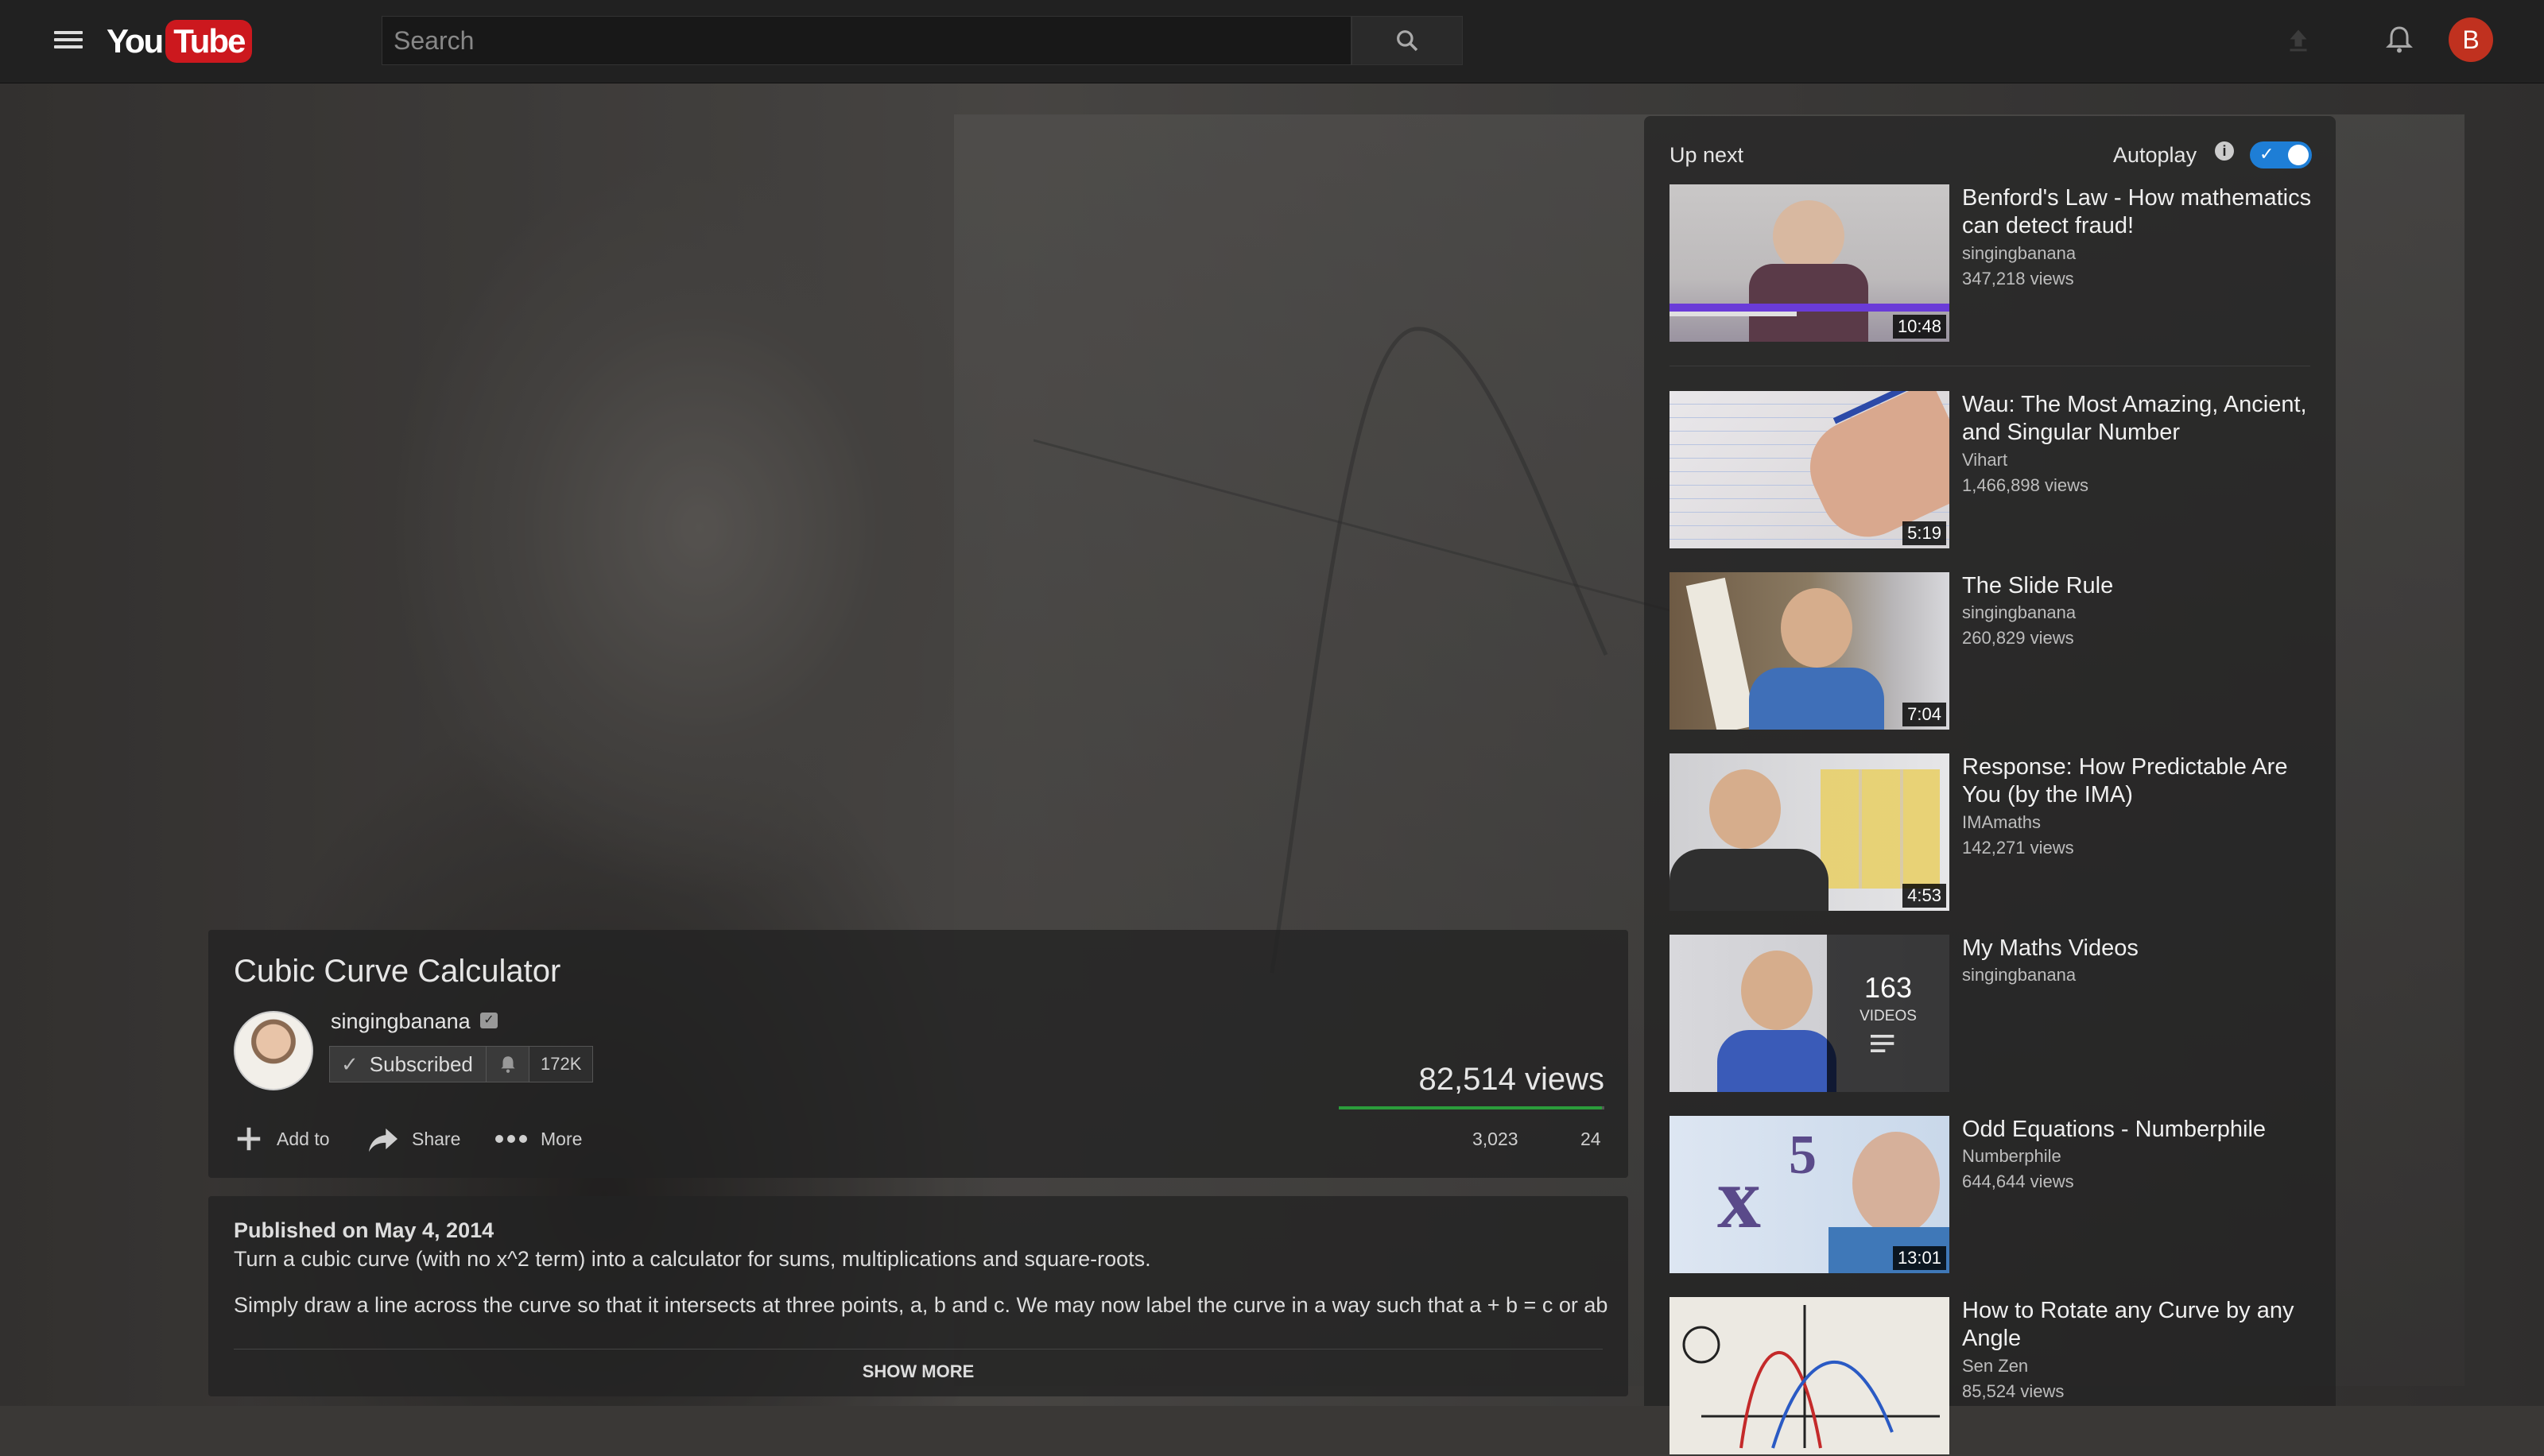 The image size is (2544, 1456). What do you see at coordinates (1996, 1366) in the screenshot?
I see `recommendation-channel: Sen Zen` at bounding box center [1996, 1366].